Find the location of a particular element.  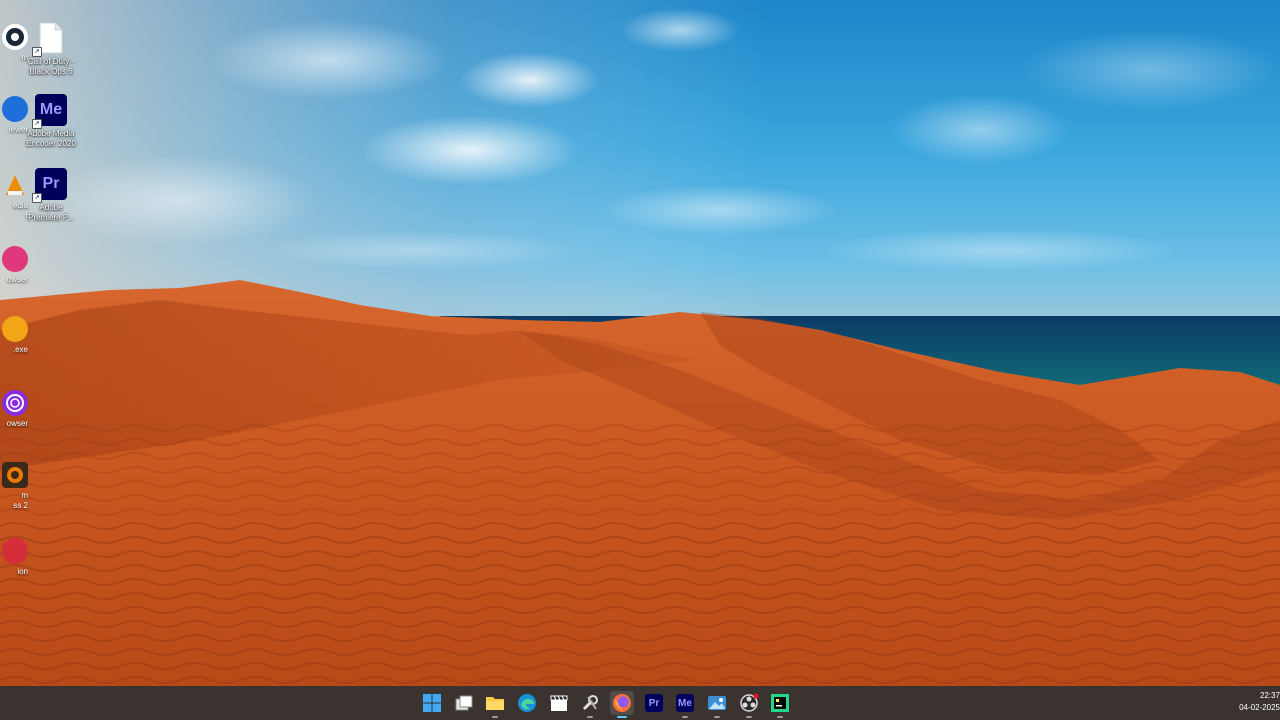

app-glyph-text: Me is located at coordinates (51, 109).